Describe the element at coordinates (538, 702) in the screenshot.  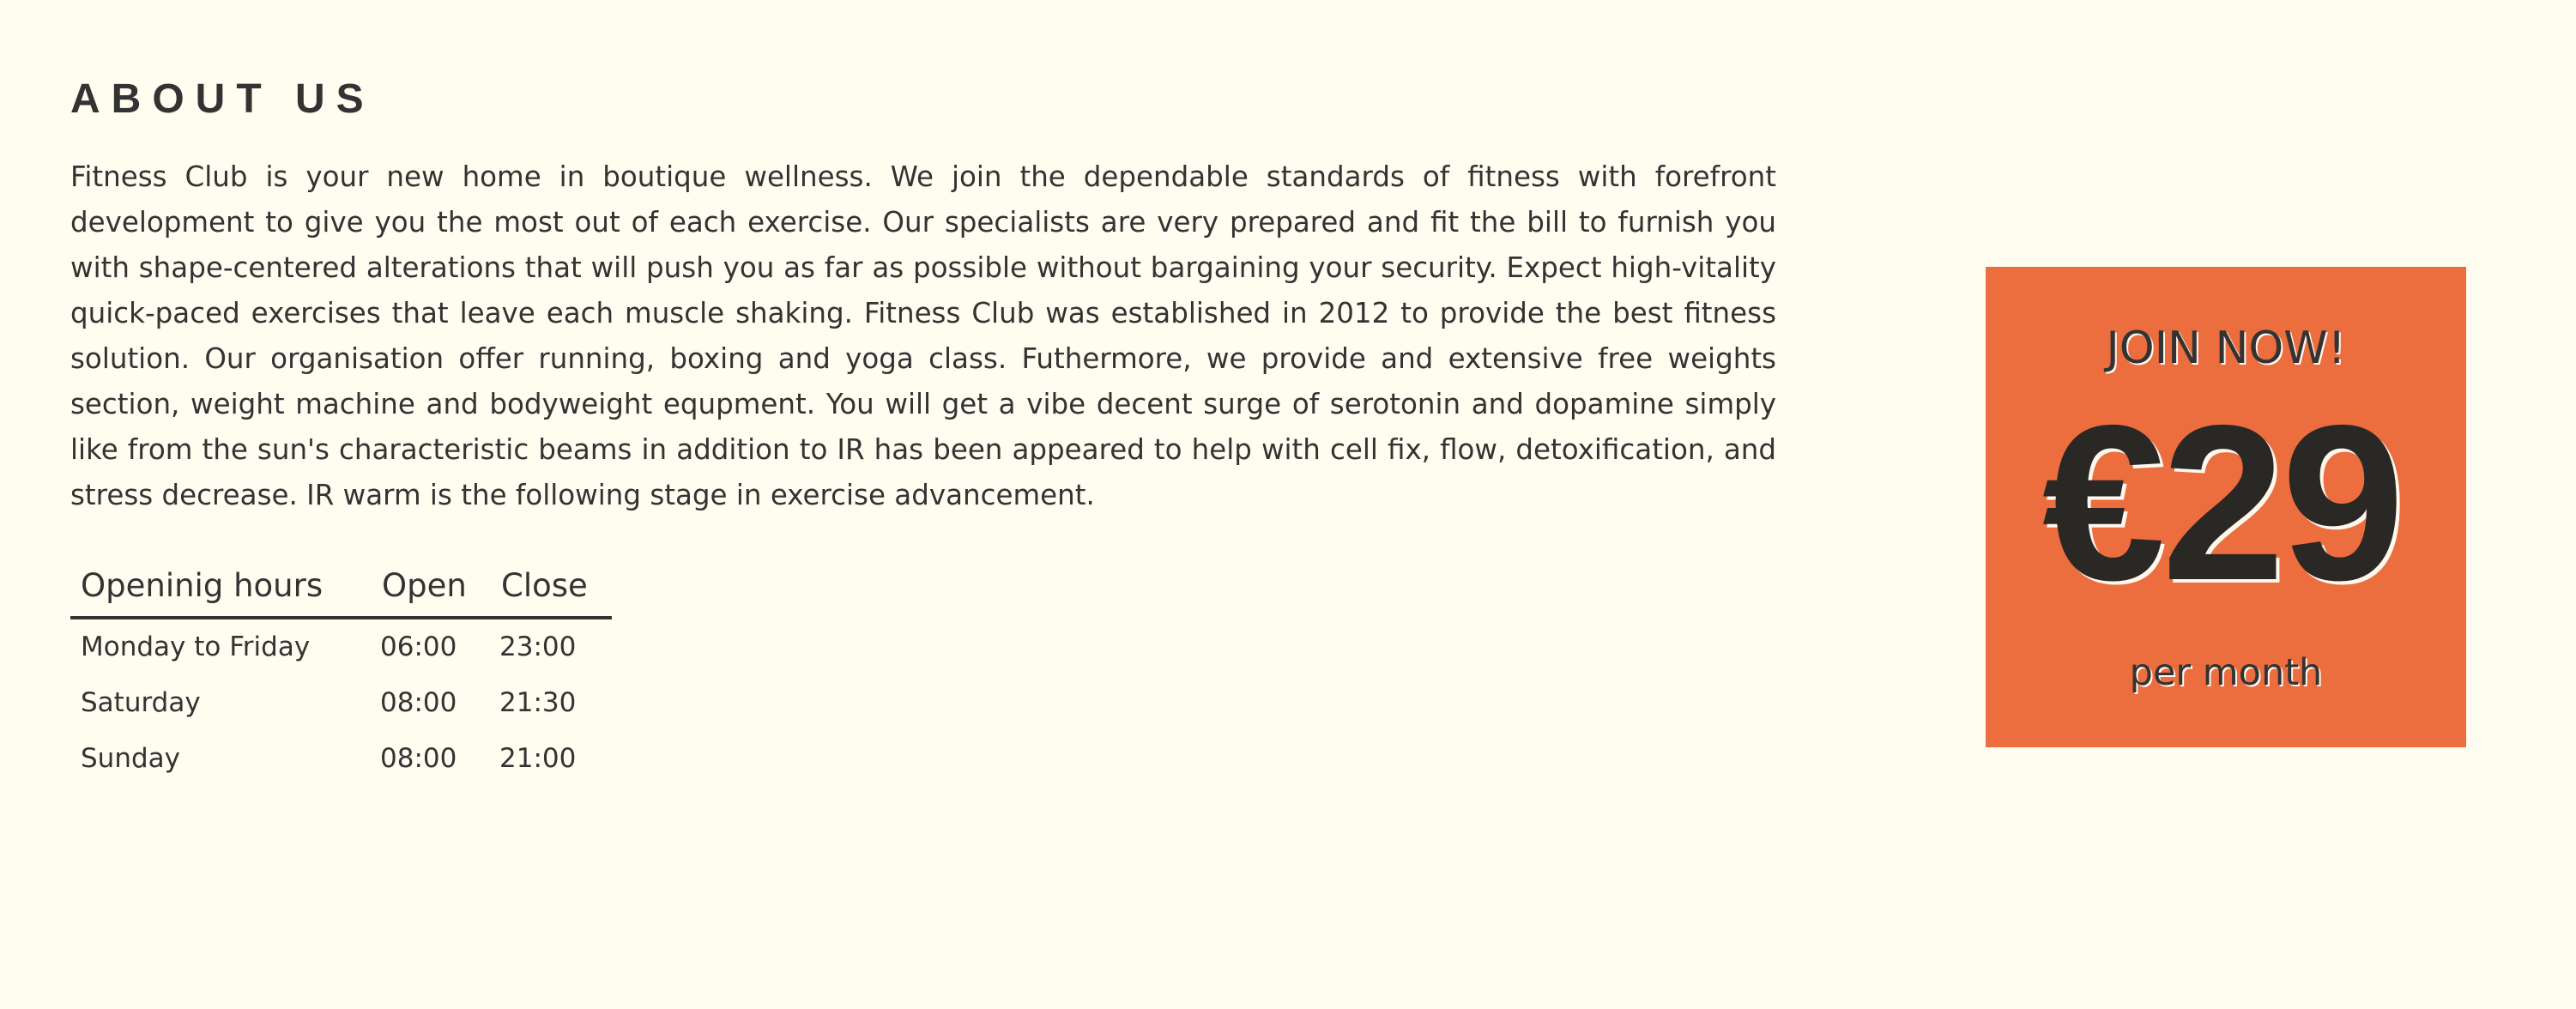
I see `row-close-time: 21:30` at that location.